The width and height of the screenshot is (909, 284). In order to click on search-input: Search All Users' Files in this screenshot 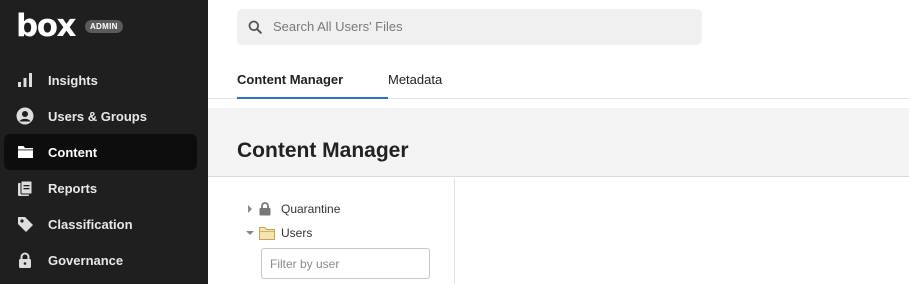, I will do `click(338, 26)`.